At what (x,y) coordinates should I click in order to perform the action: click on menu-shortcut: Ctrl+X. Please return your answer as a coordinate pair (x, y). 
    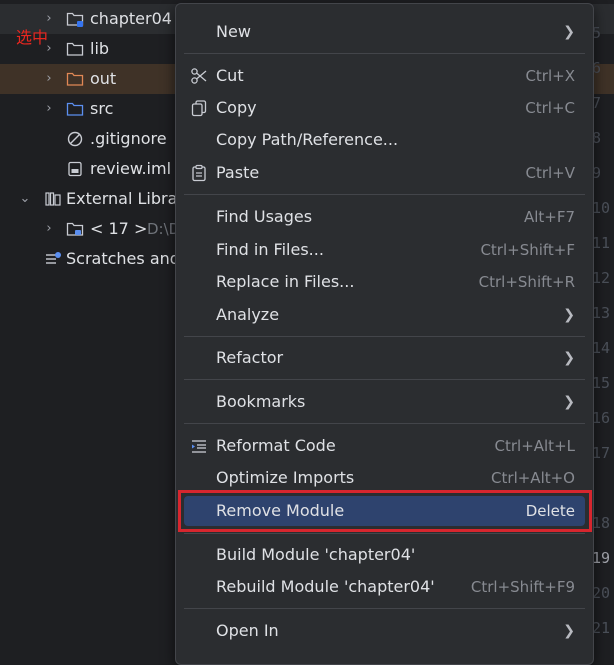
    Looking at the image, I should click on (550, 76).